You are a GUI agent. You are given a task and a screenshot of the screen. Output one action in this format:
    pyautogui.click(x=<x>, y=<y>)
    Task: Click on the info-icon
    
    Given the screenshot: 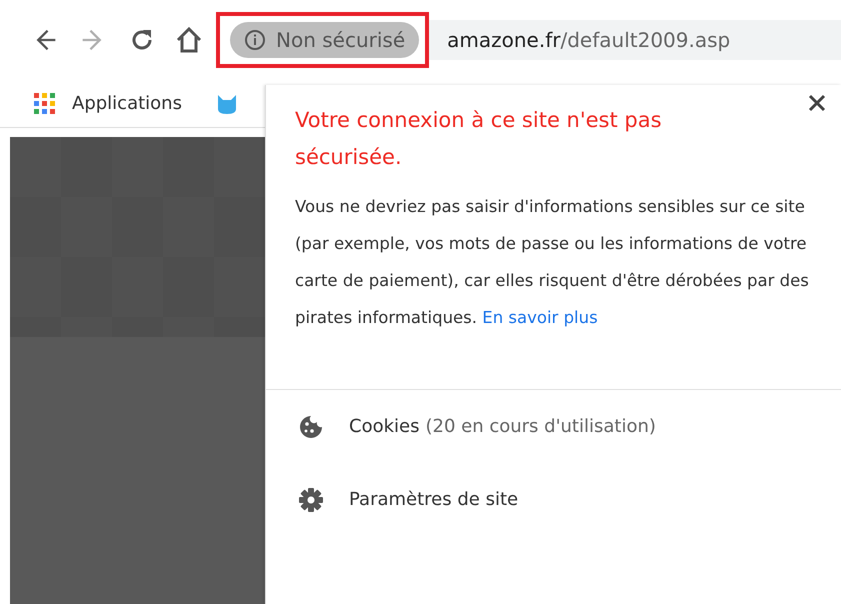 What is the action you would take?
    pyautogui.click(x=255, y=40)
    